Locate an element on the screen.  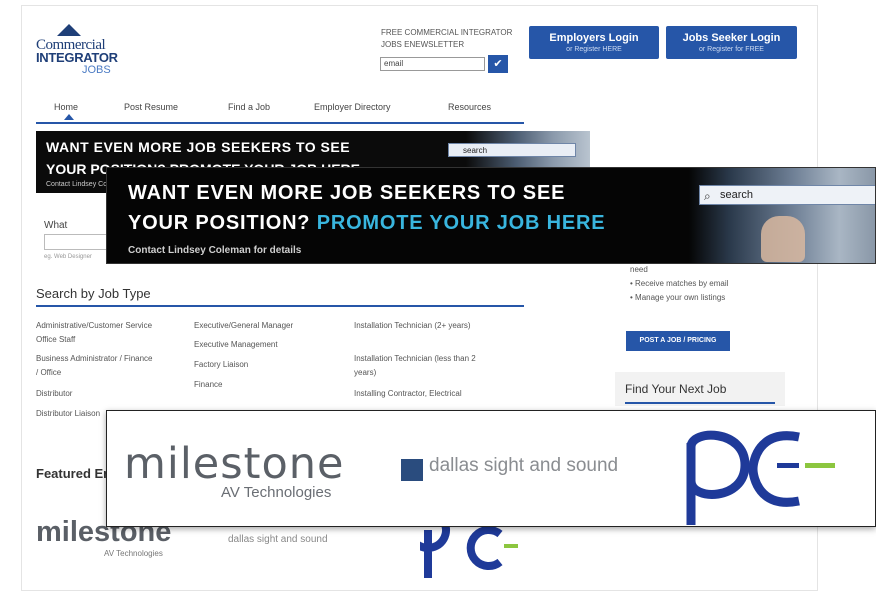
job-type-link: Finance is located at coordinates (259, 385).